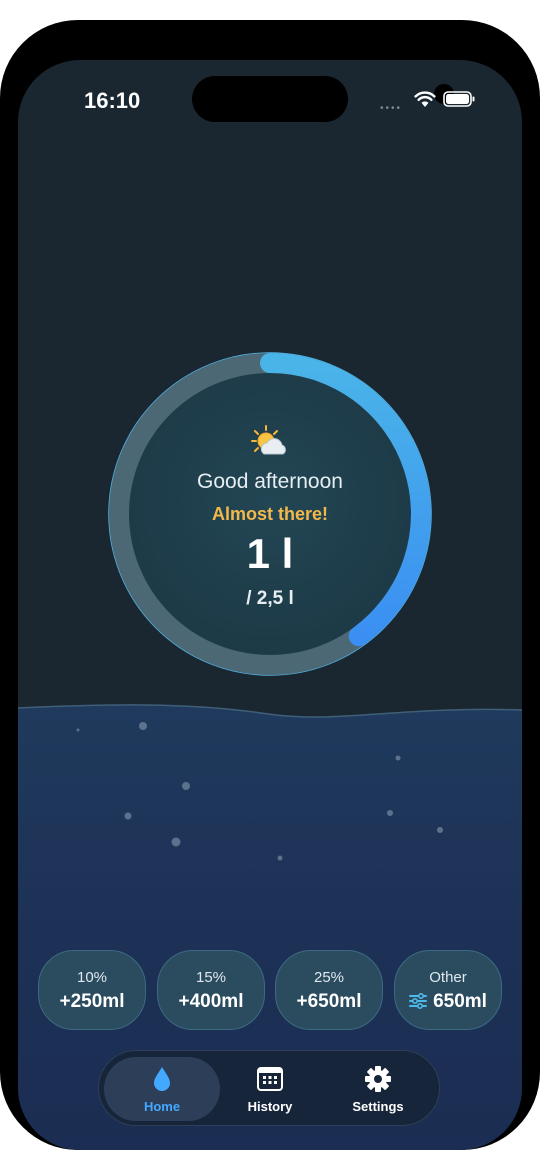  Describe the element at coordinates (460, 1001) in the screenshot. I see `quick-add-amount: 650ml` at that location.